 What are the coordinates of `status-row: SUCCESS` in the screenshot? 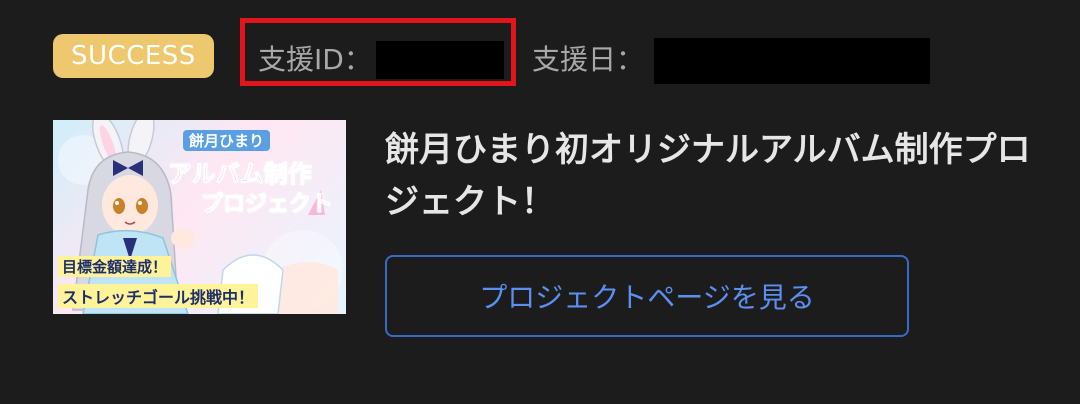 It's located at (133, 56).